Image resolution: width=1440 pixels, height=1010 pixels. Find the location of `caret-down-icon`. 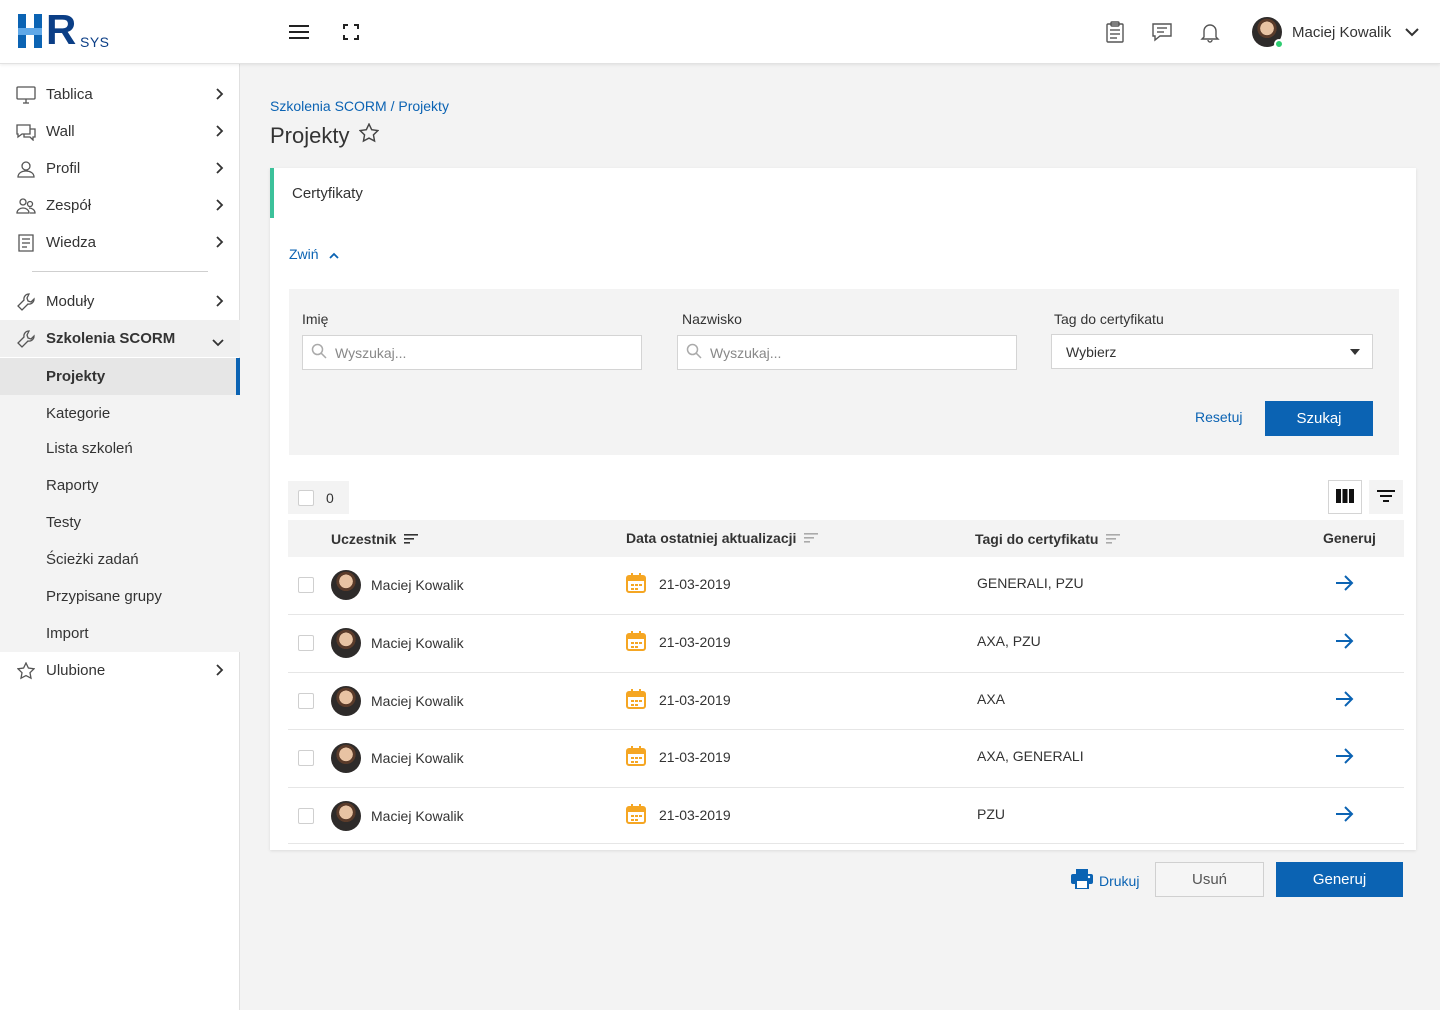

caret-down-icon is located at coordinates (1355, 352).